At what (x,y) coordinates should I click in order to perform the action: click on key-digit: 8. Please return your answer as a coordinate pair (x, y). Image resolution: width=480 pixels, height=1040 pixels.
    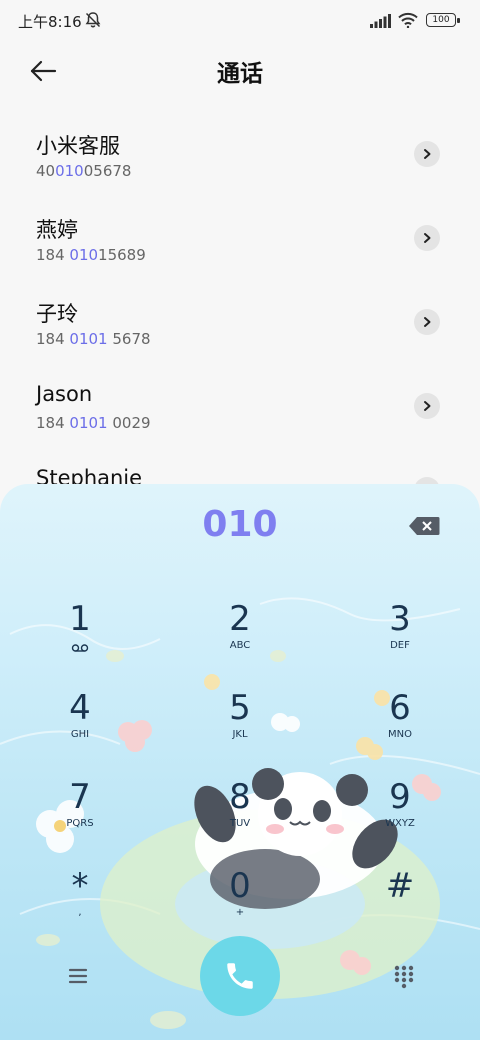
    Looking at the image, I should click on (240, 797).